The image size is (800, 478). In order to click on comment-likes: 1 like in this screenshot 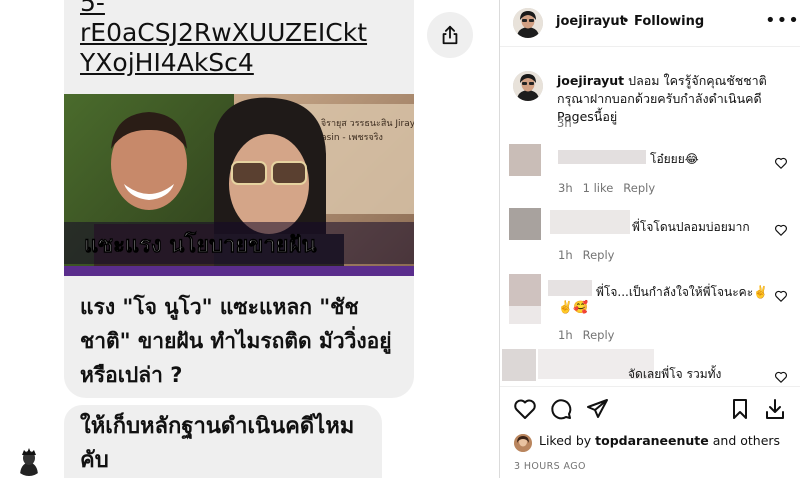, I will do `click(598, 188)`.